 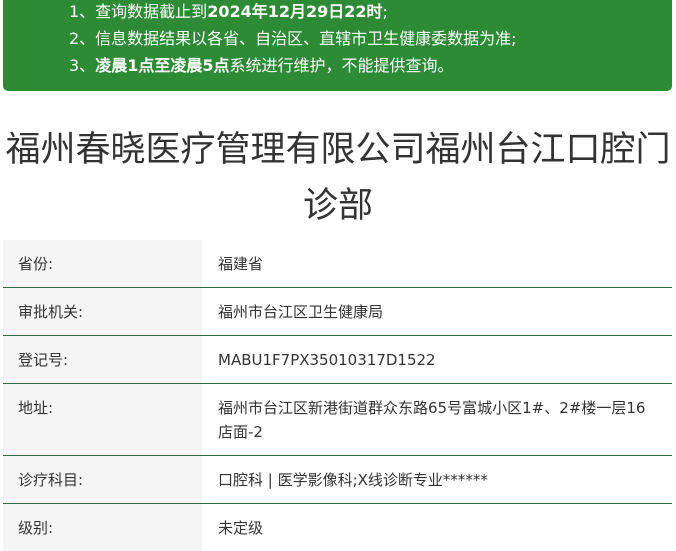 I want to click on notice-line-3-time: 凌晨1点至凌晨5点, so click(x=162, y=65).